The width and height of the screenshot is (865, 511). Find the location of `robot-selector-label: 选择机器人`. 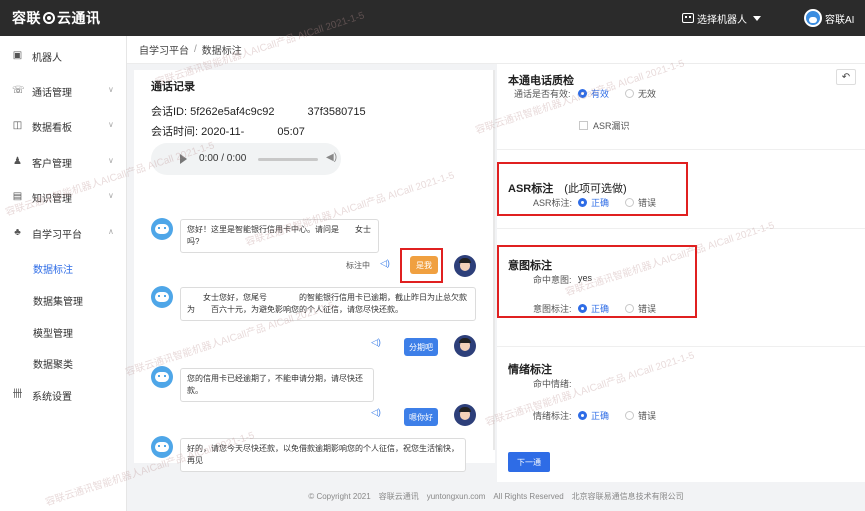

robot-selector-label: 选择机器人 is located at coordinates (722, 20).